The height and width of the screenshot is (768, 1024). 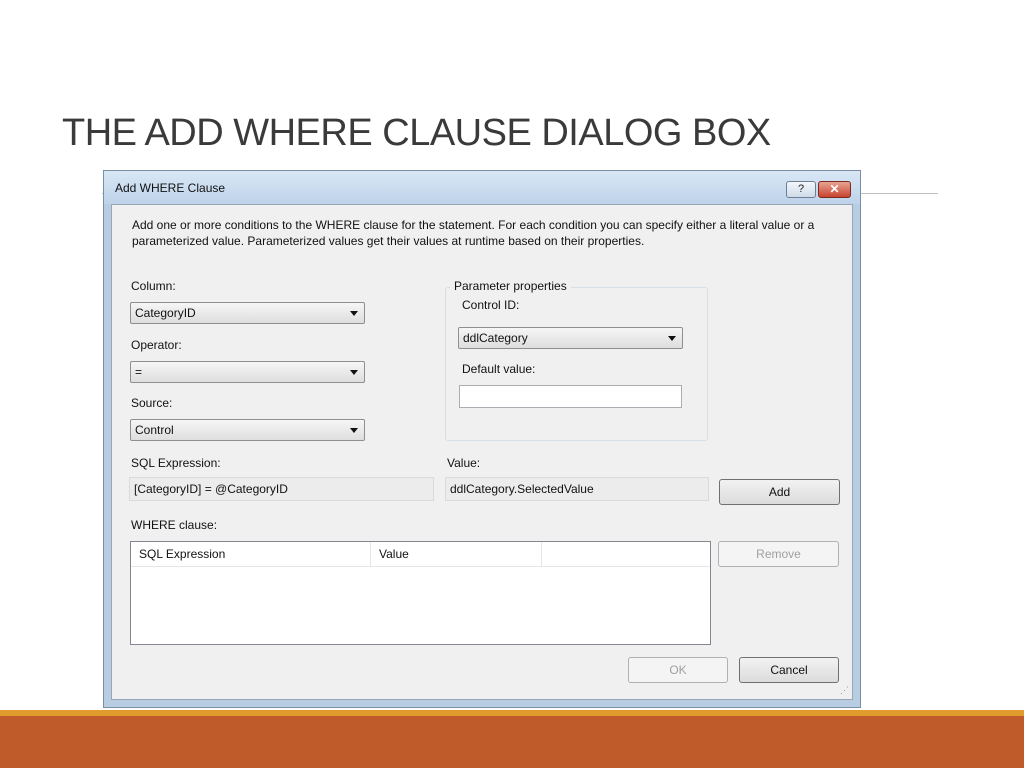 What do you see at coordinates (176, 463) in the screenshot?
I see `sql-expression-label: SQL Expression:` at bounding box center [176, 463].